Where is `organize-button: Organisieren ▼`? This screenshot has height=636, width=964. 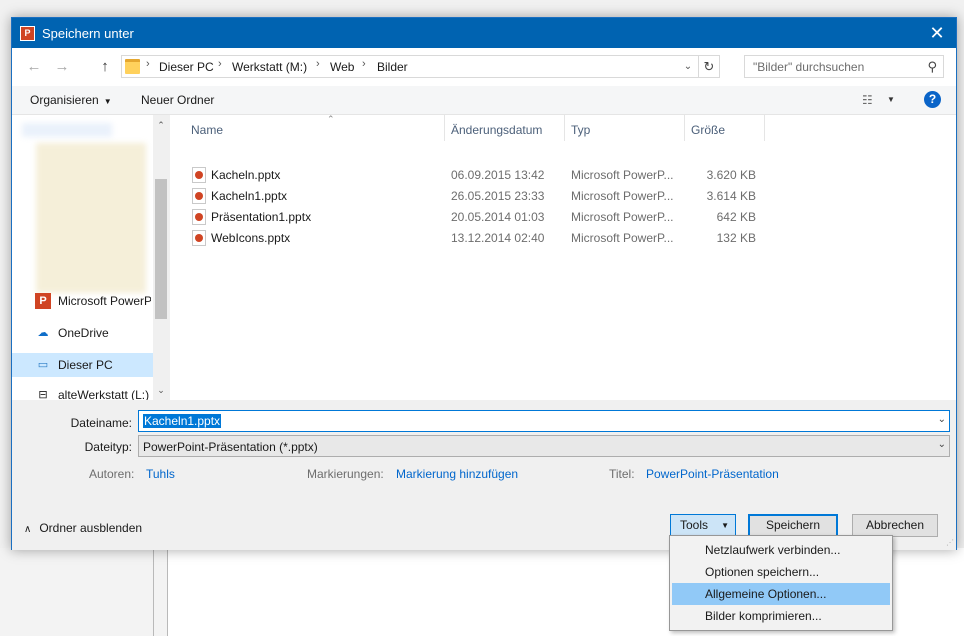 organize-button: Organisieren ▼ is located at coordinates (71, 100).